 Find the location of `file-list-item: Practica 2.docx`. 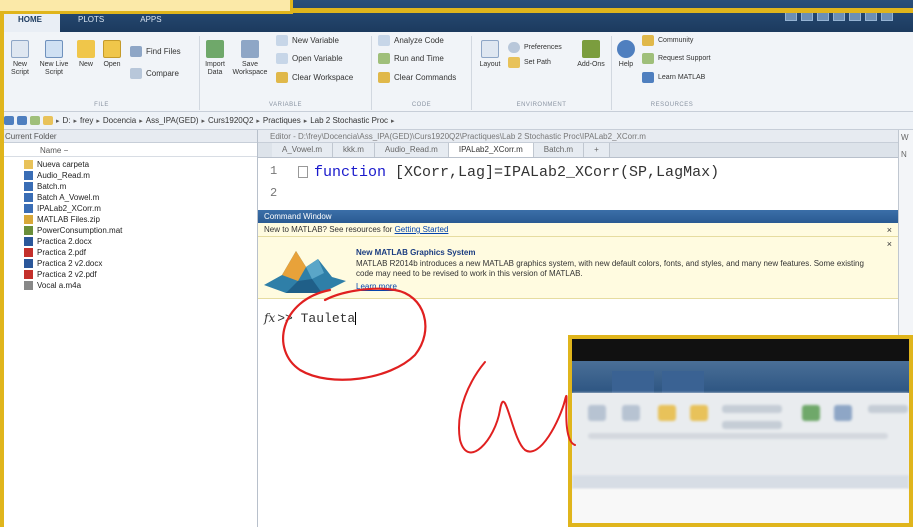

file-list-item: Practica 2.docx is located at coordinates (128, 241).